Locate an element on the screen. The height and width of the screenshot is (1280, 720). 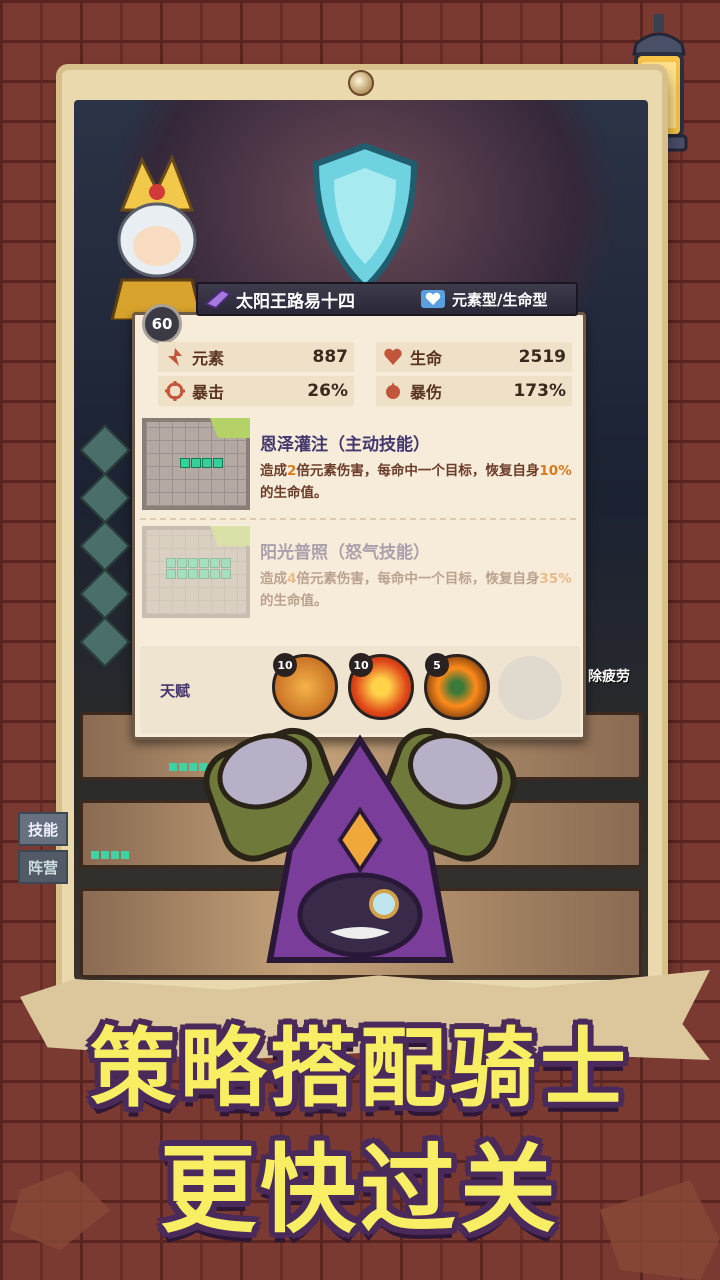
tab-faction: 阵营 is located at coordinates (43, 867).